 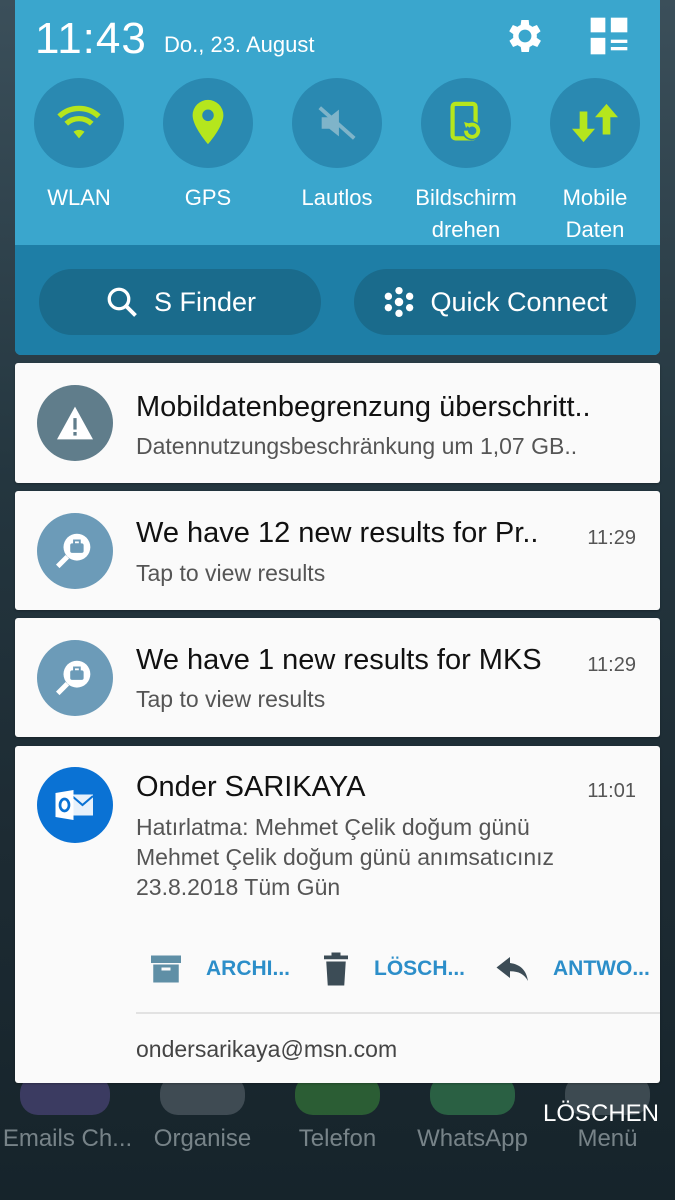 I want to click on toggle-lautlos: Lautlos, so click(x=337, y=146).